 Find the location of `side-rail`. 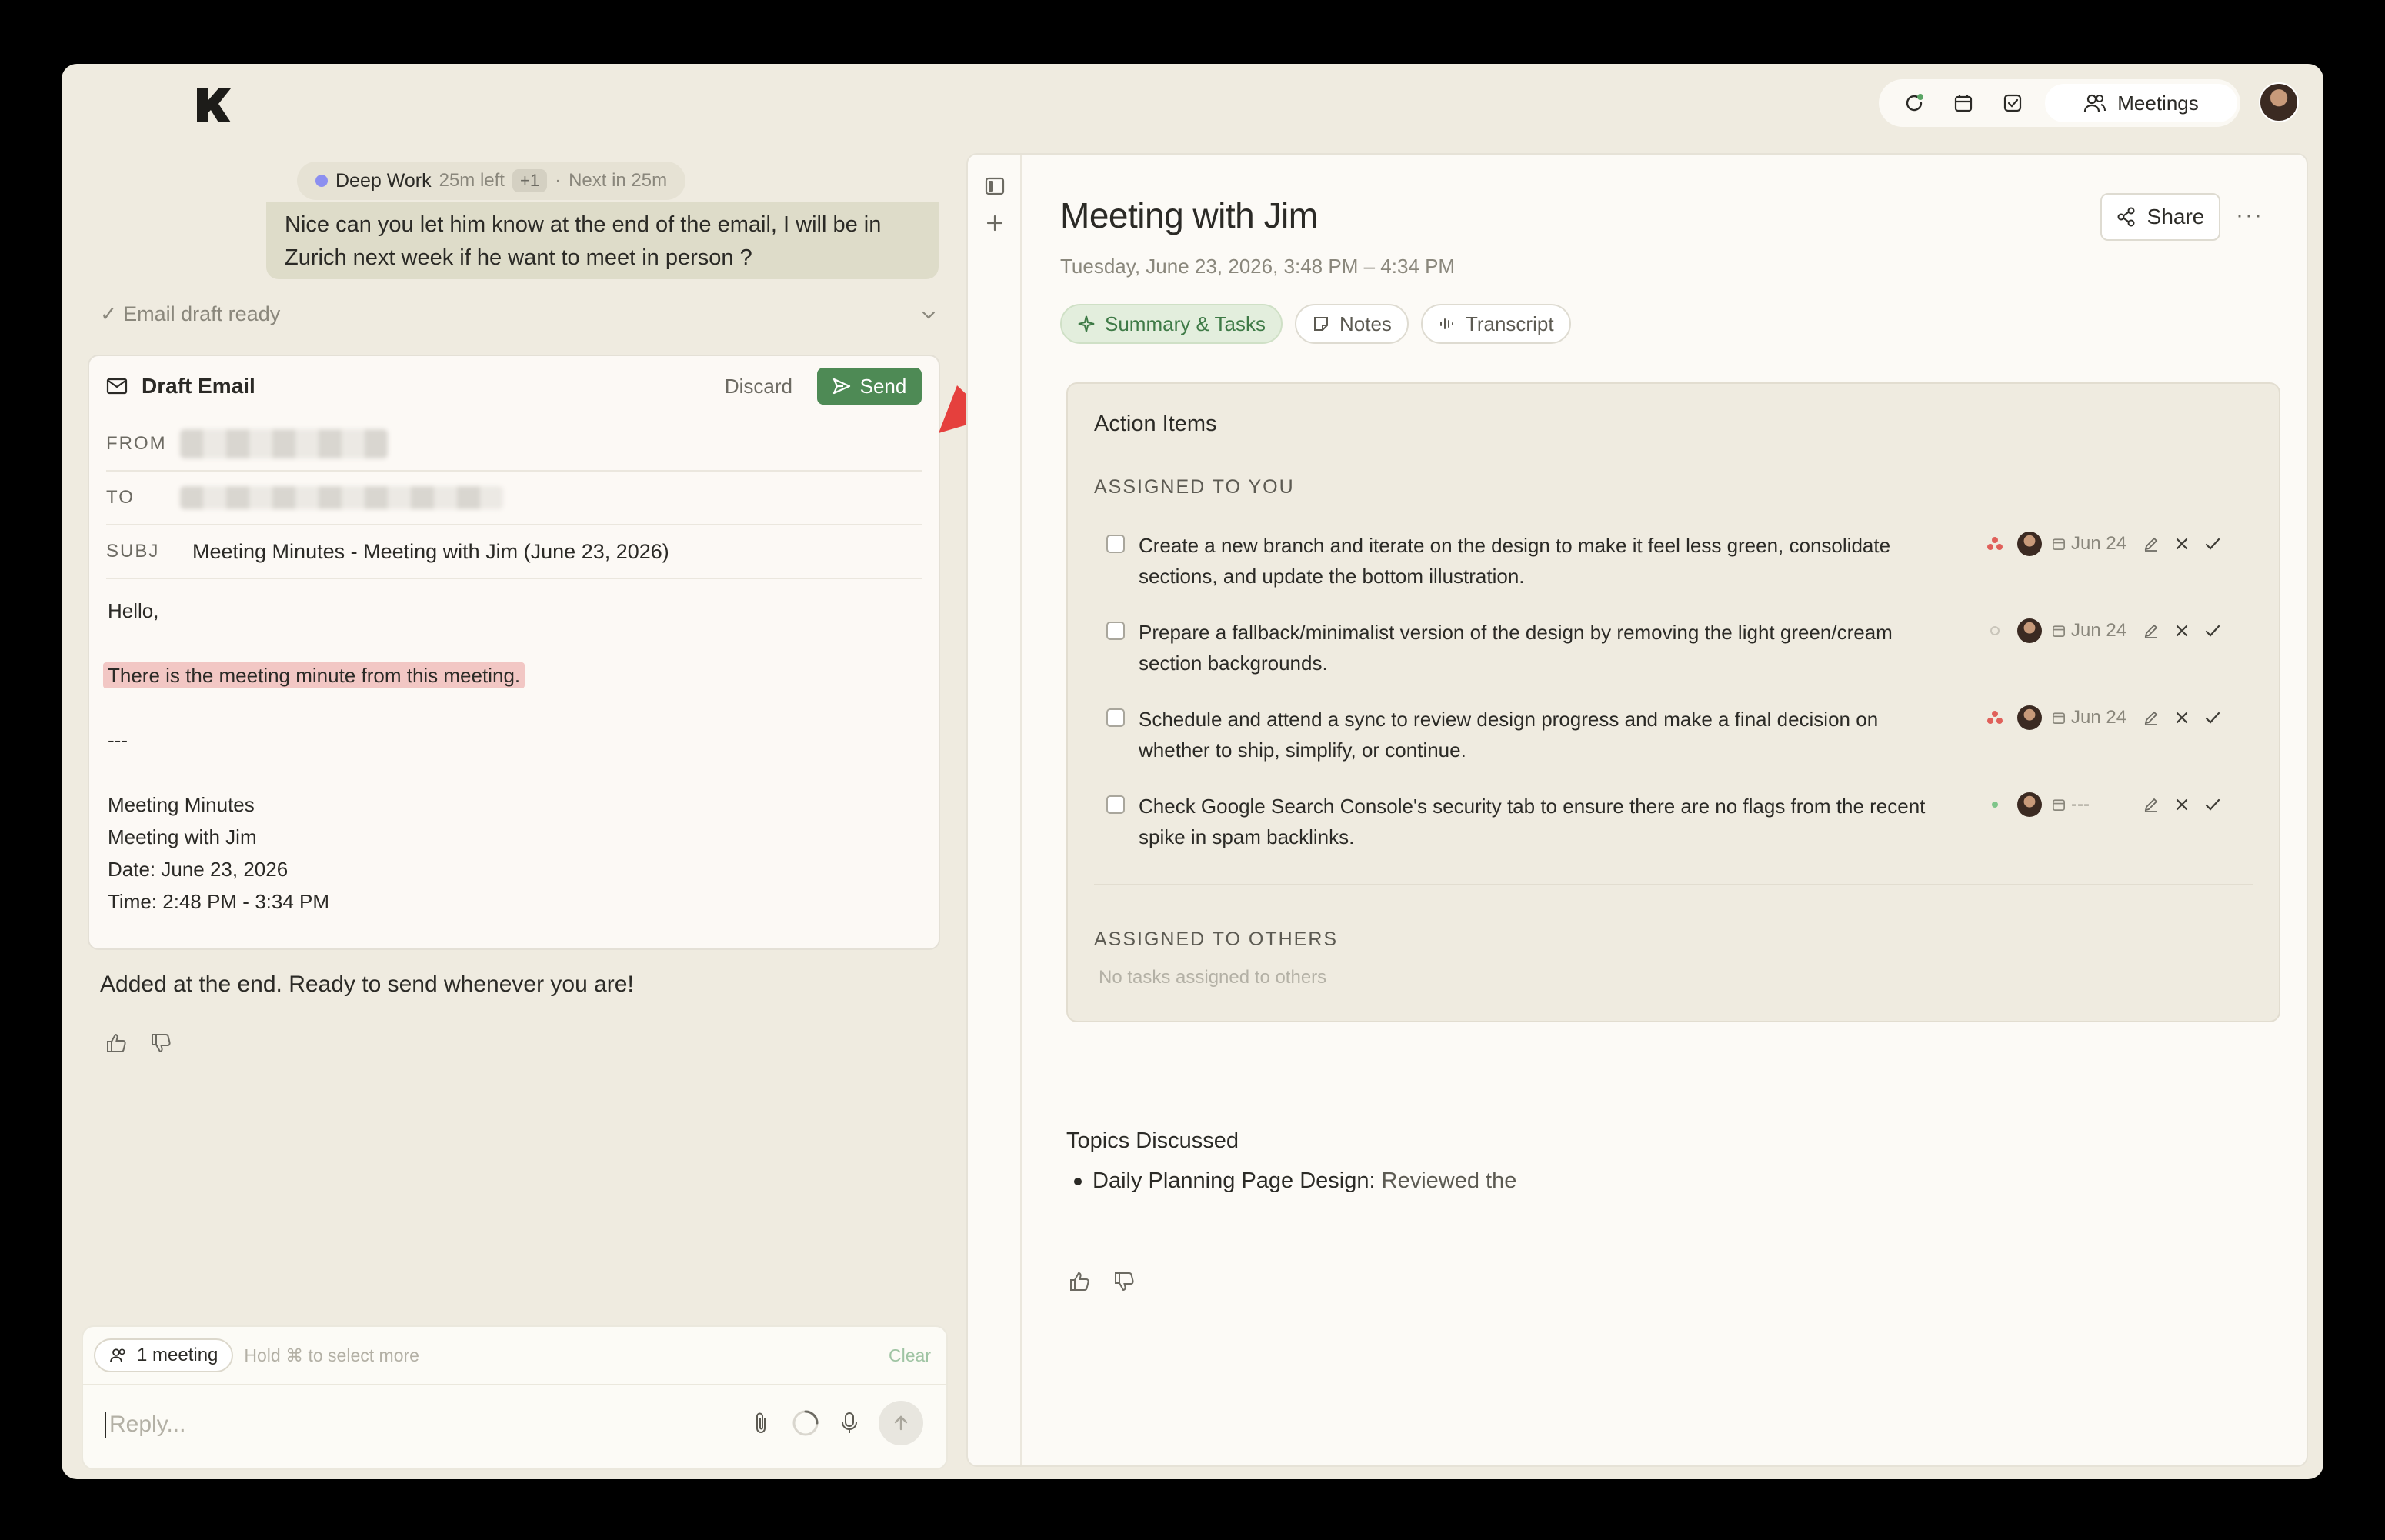

side-rail is located at coordinates (995, 810).